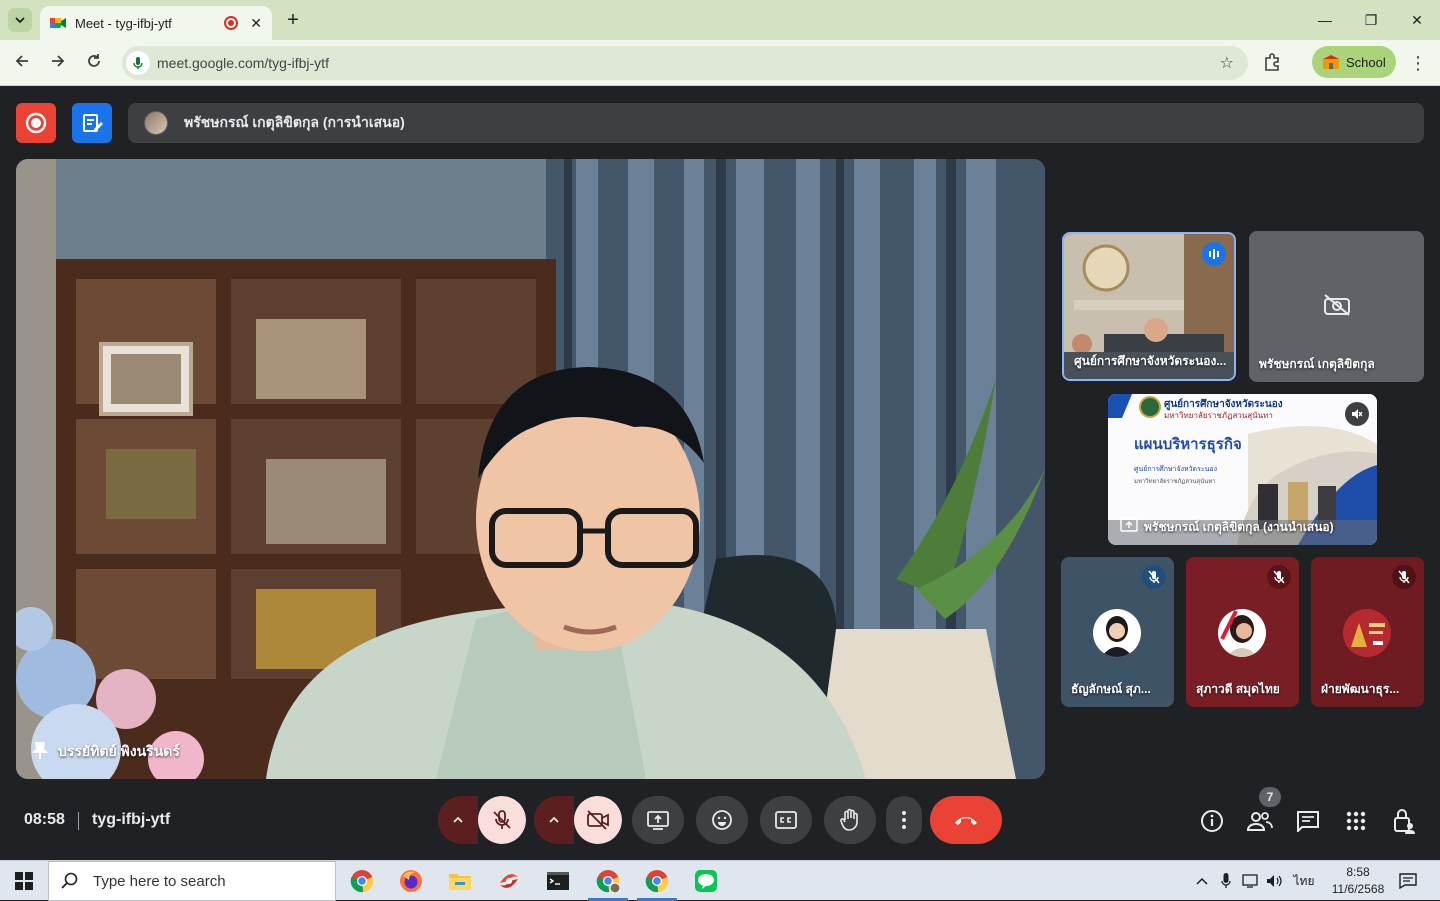 The width and height of the screenshot is (1440, 901). Describe the element at coordinates (256, 23) in the screenshot. I see `tab-close-icon: ✕` at that location.